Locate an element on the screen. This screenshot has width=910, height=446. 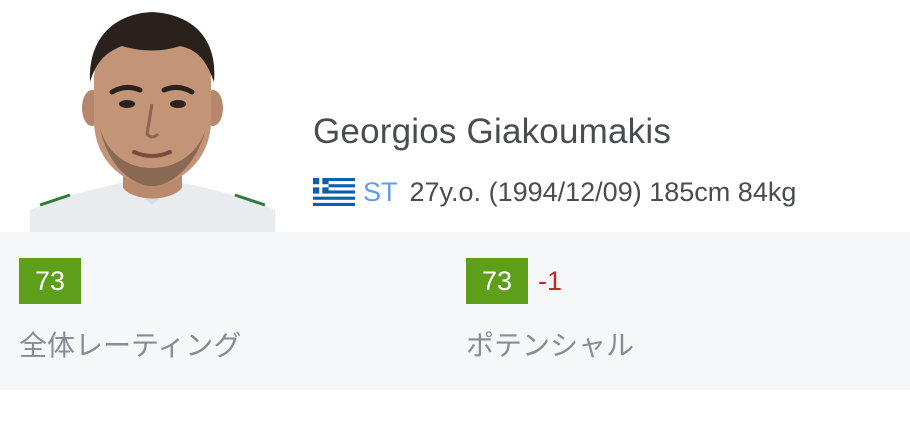
potential-rating-badge: 73 is located at coordinates (497, 281).